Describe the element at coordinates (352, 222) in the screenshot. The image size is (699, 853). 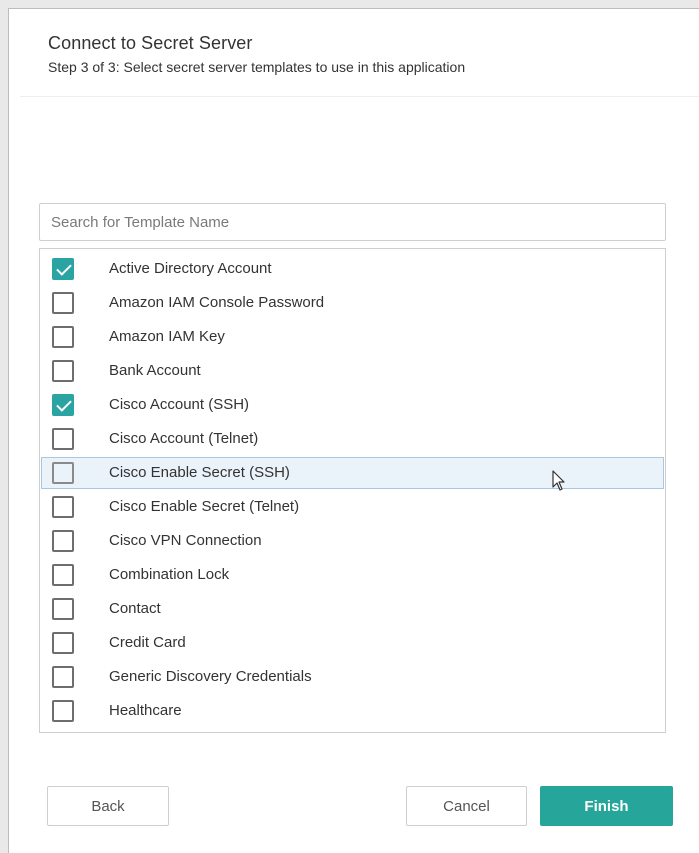
I see `template-search-input` at that location.